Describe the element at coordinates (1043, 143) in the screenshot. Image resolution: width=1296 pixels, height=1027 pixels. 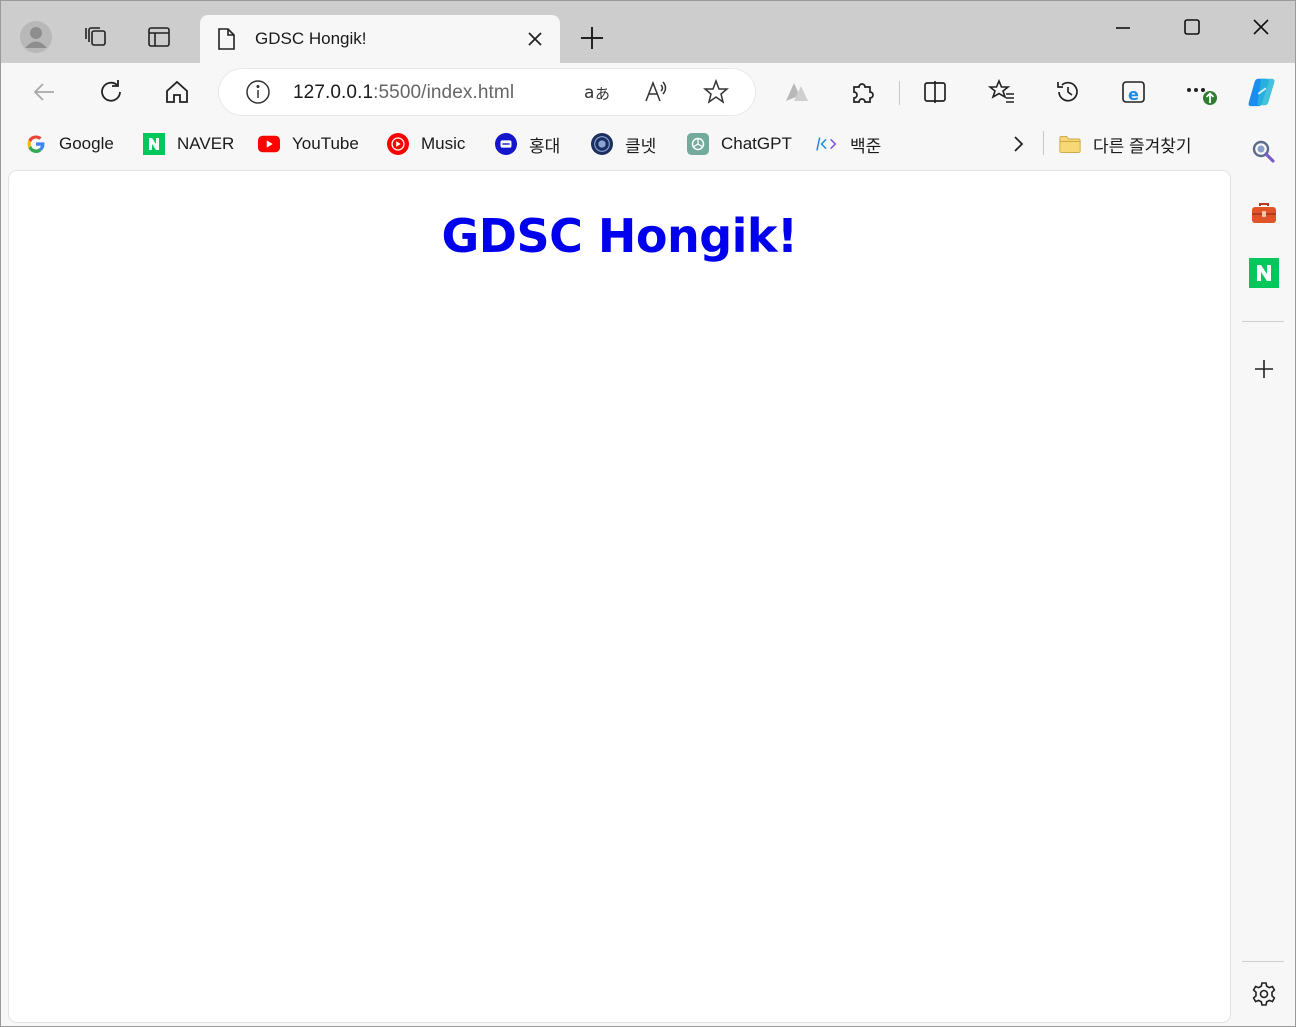
I see `bookmarks-divider` at that location.